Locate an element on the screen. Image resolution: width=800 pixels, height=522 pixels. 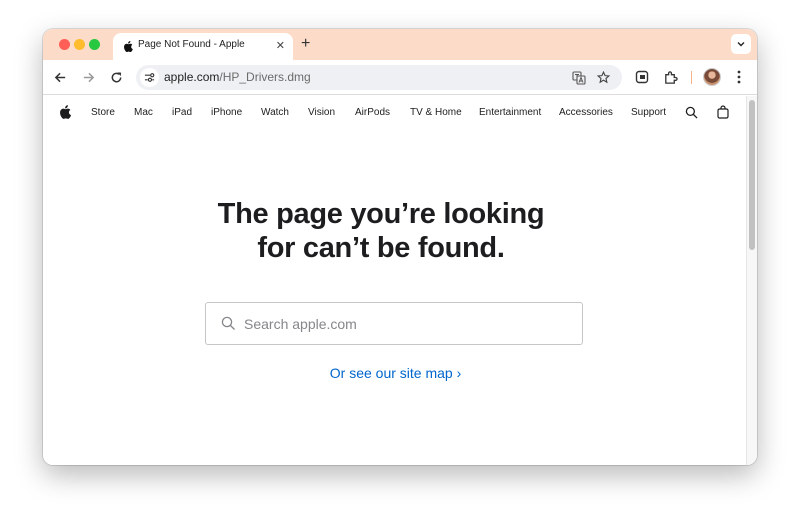
tab-search-button is located at coordinates (741, 44).